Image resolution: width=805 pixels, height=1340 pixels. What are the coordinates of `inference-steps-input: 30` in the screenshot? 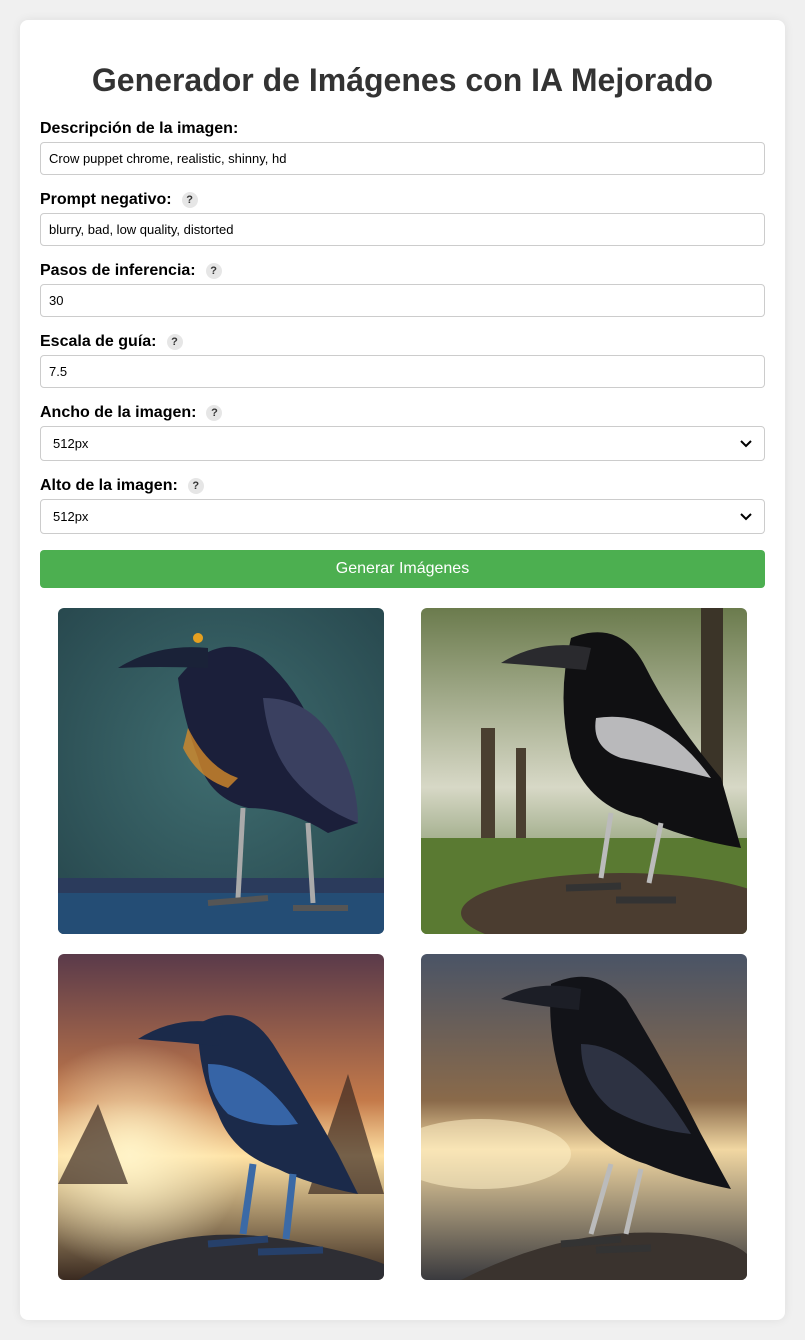 It's located at (402, 300).